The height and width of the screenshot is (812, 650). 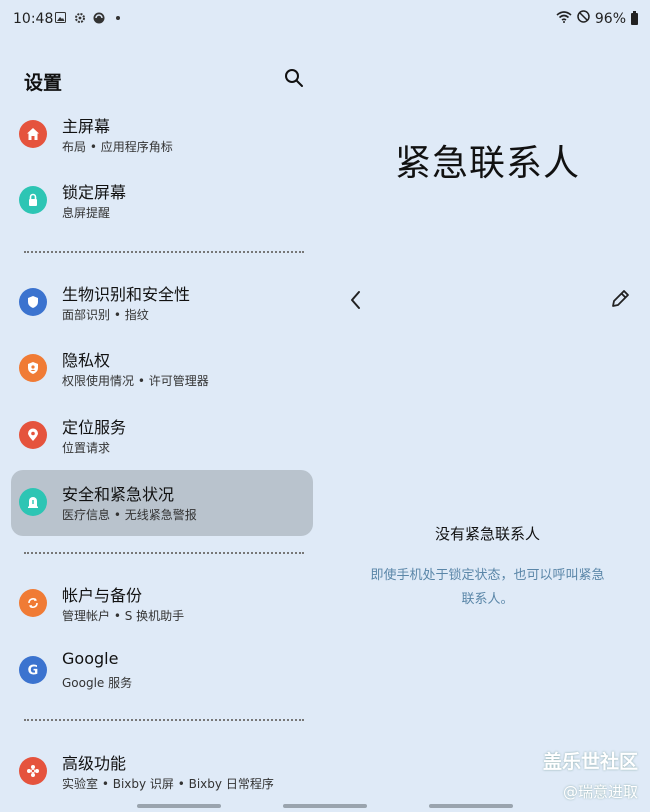 I want to click on do-not-disturb-icon, so click(x=583, y=18).